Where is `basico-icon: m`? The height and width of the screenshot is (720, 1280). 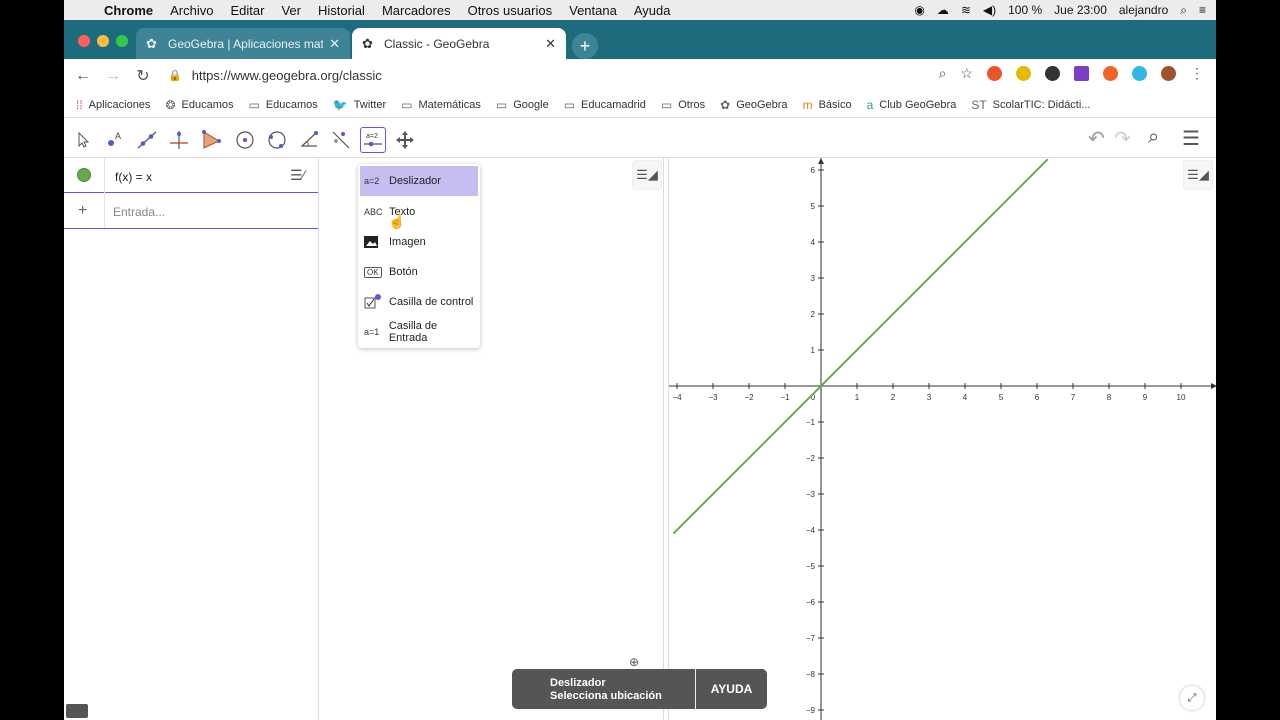
basico-icon: m is located at coordinates (807, 104).